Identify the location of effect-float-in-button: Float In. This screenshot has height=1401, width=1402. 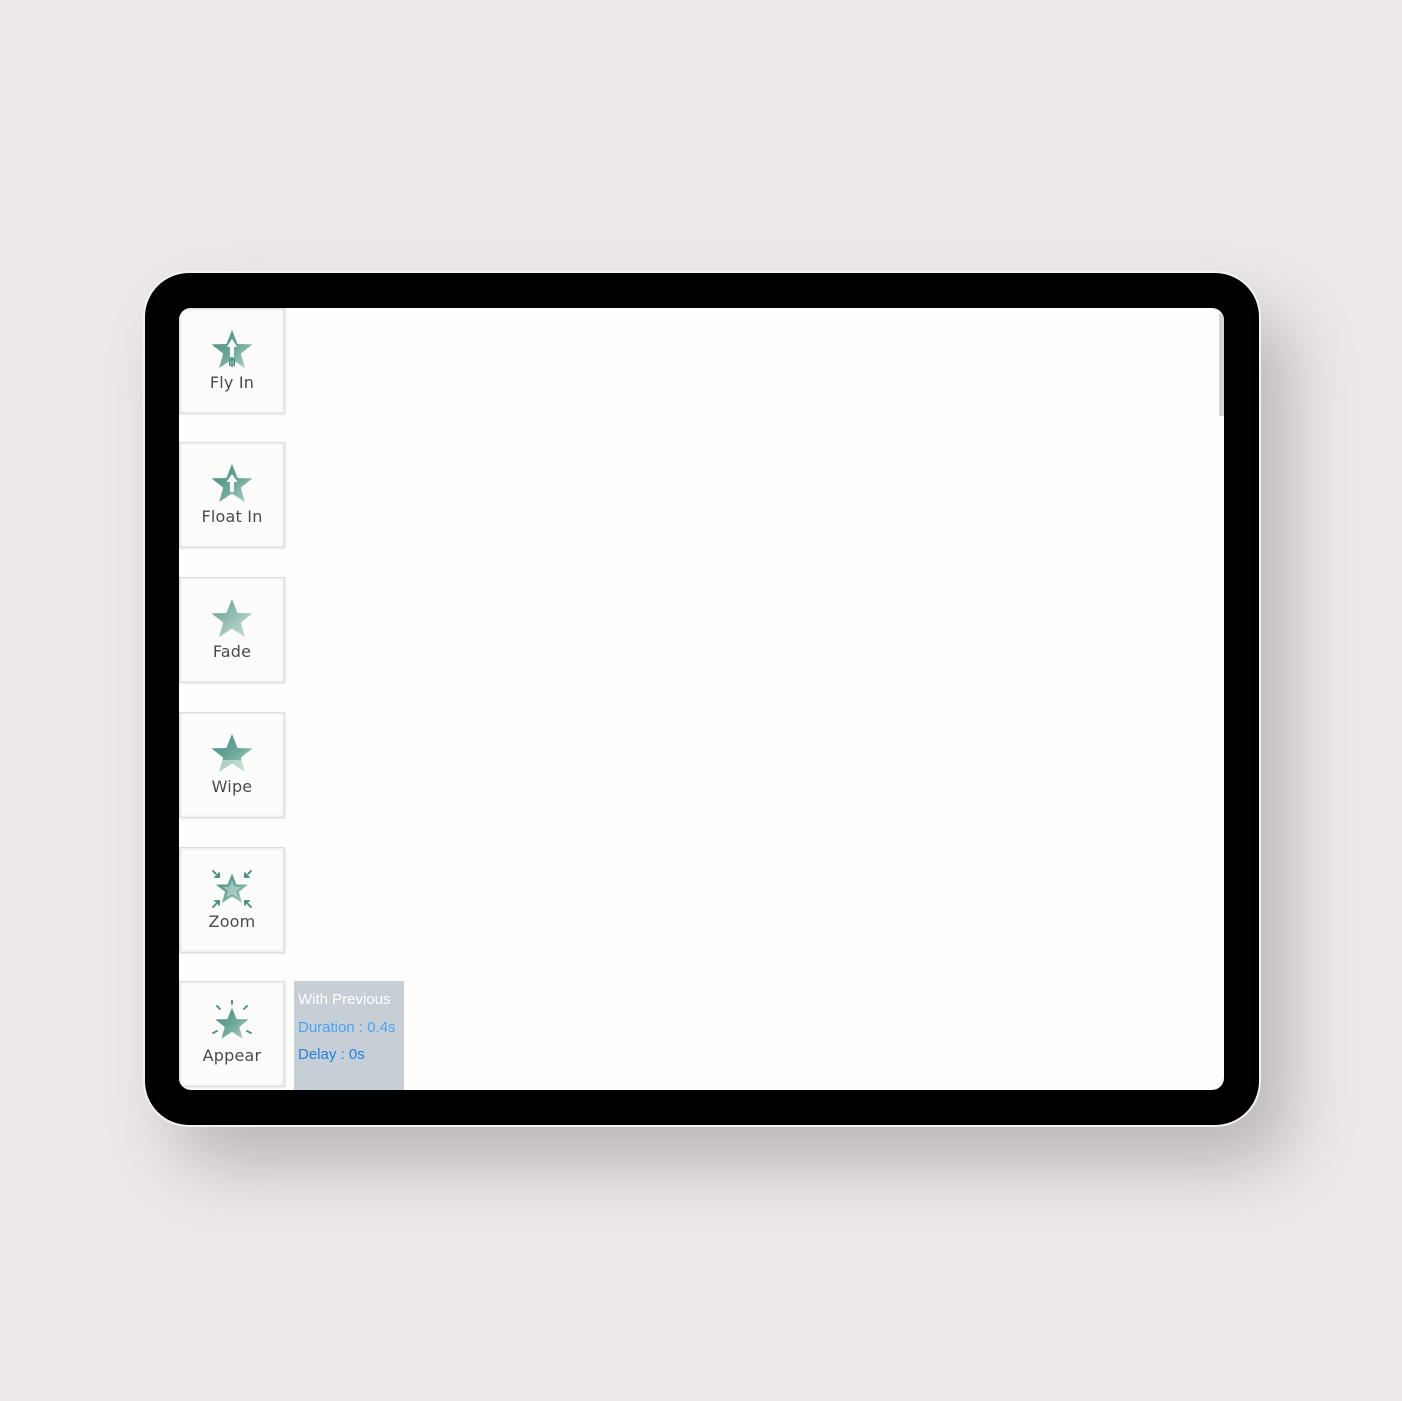
(232, 495).